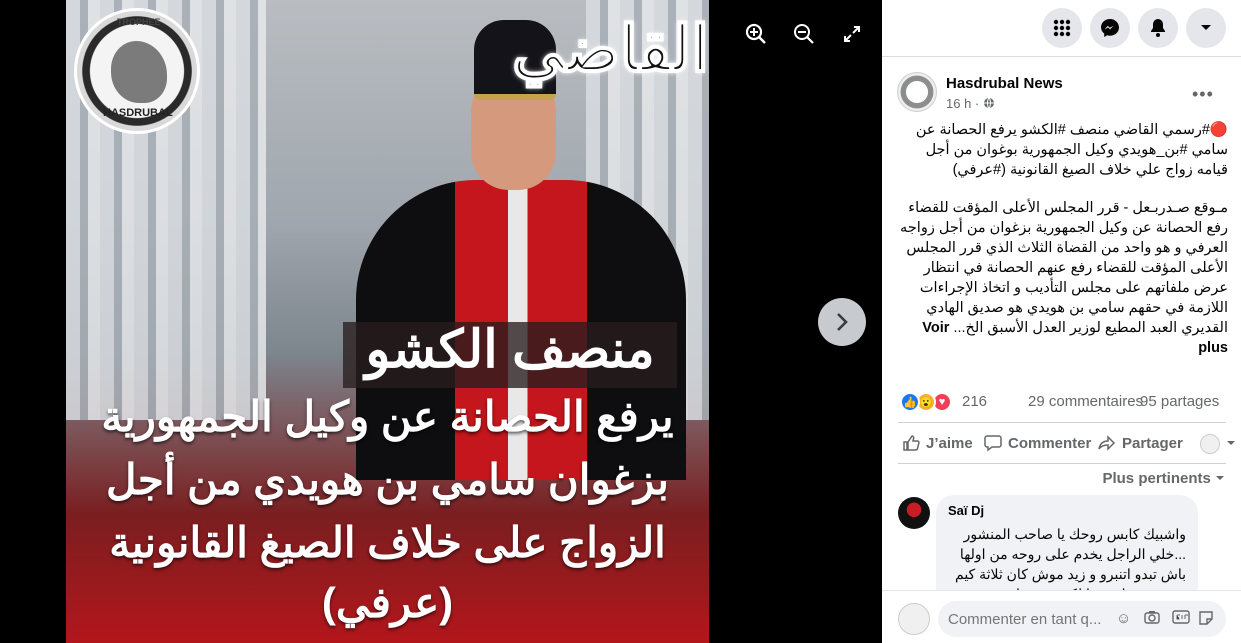 The width and height of the screenshot is (1241, 643). What do you see at coordinates (1110, 28) in the screenshot?
I see `messenger-icon` at bounding box center [1110, 28].